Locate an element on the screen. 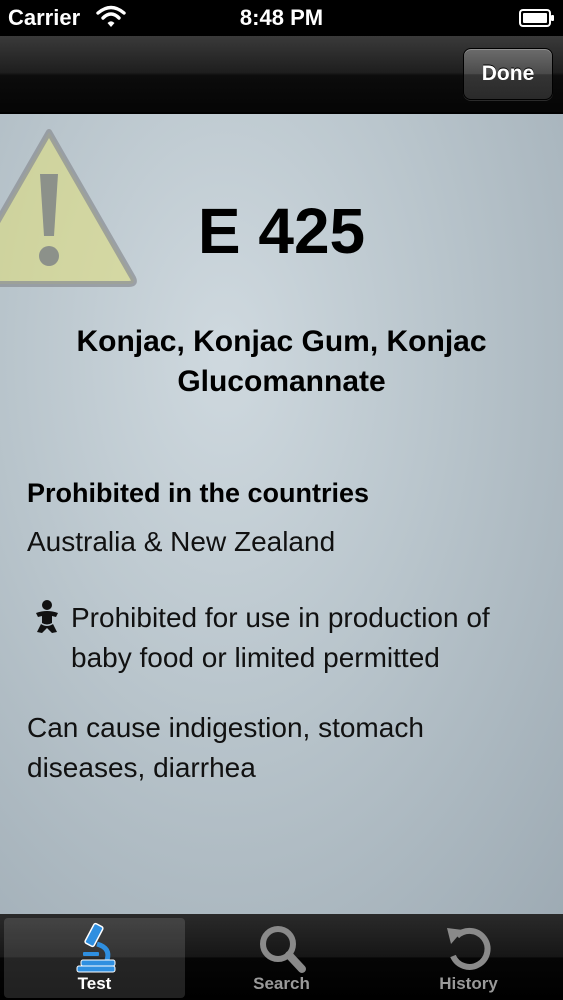 The width and height of the screenshot is (563, 1000). additive-name: Konjac, Konjac Gum, Konjac Glucomannate is located at coordinates (281, 361).